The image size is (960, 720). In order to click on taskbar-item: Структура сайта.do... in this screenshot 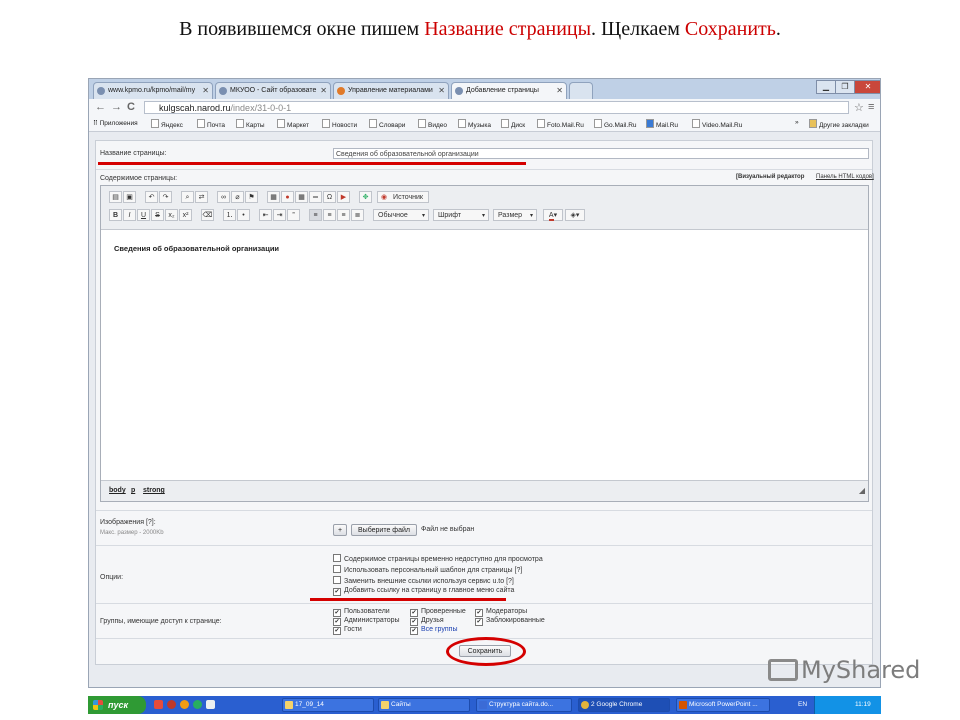, I will do `click(524, 705)`.